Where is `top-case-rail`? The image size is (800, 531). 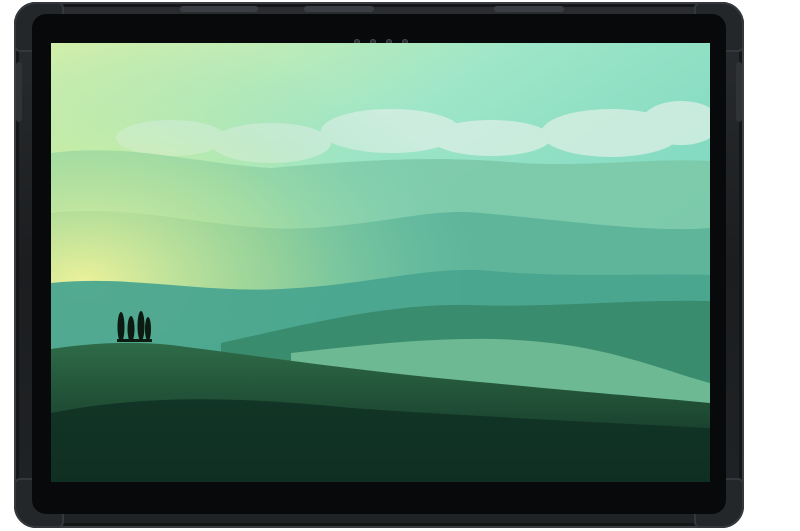
top-case-rail is located at coordinates (339, 9).